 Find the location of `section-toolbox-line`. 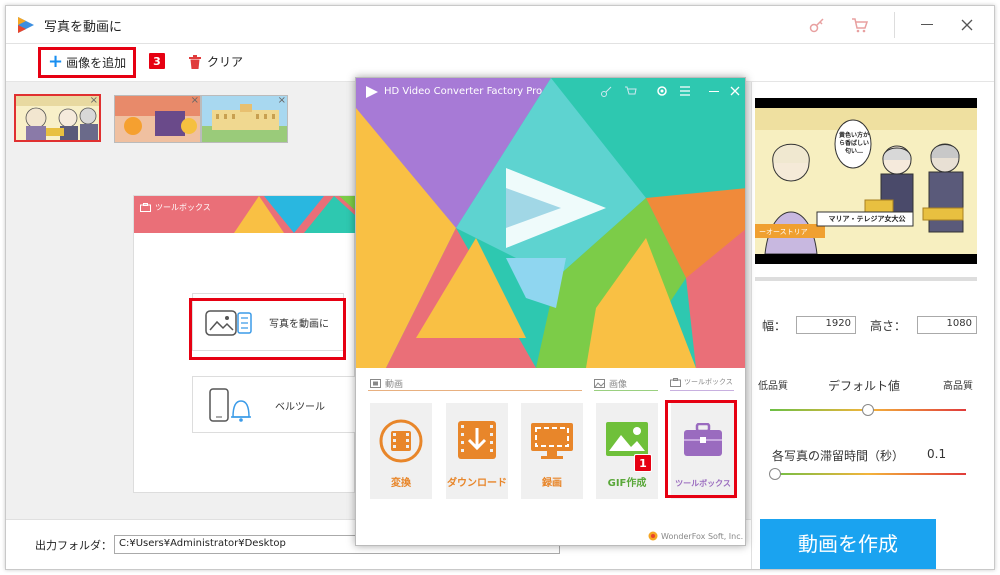

section-toolbox-line is located at coordinates (702, 390).